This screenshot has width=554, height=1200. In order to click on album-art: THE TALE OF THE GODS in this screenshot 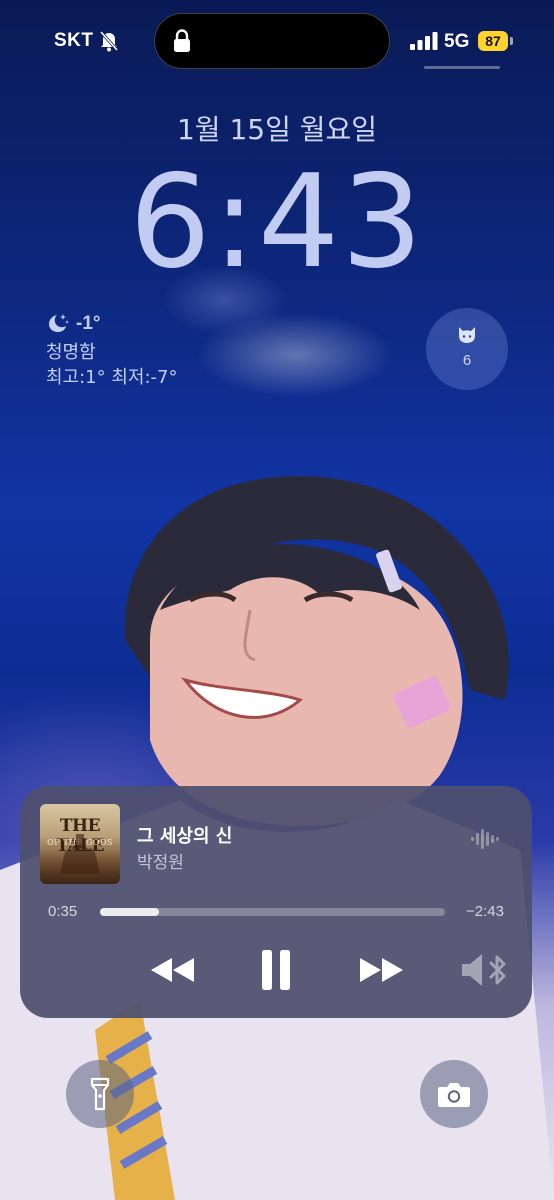, I will do `click(80, 844)`.